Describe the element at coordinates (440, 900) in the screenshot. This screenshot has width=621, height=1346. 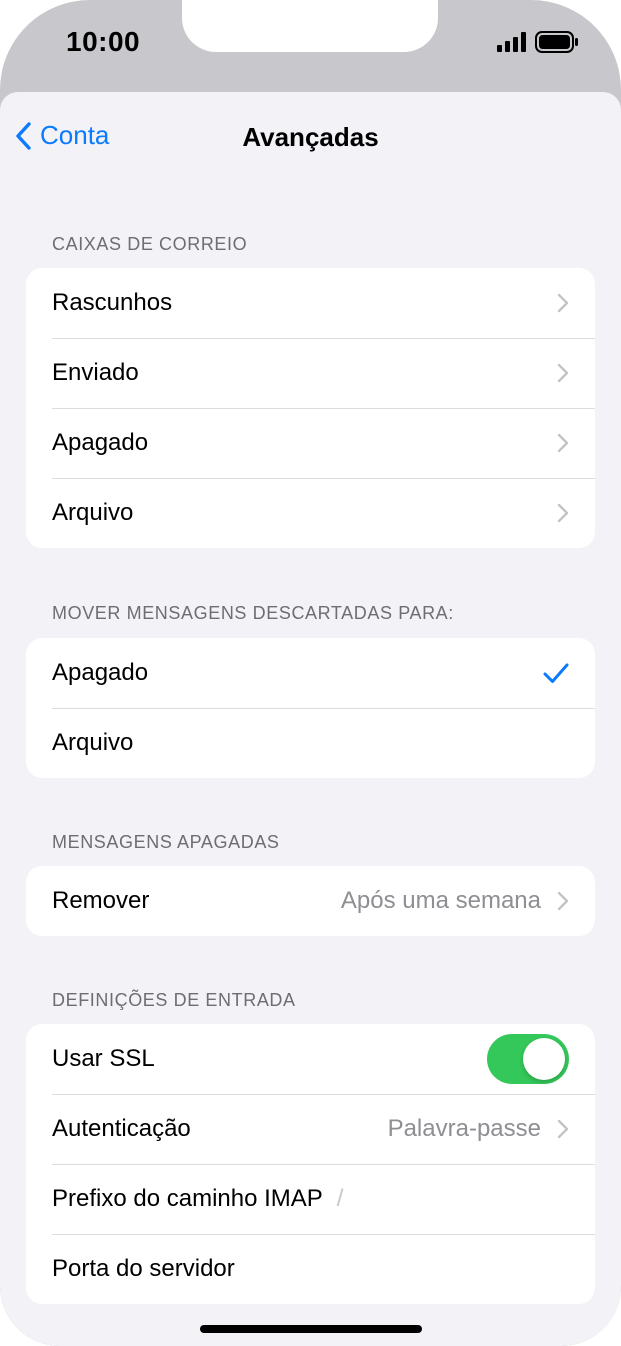
I see `remove-value: Após uma semana` at that location.